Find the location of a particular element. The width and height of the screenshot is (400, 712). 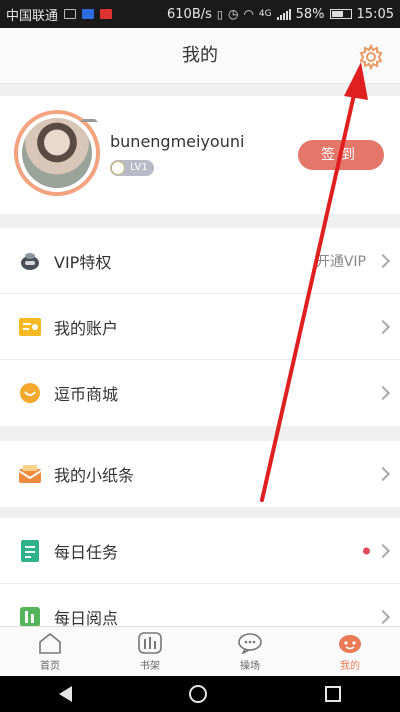

tab-label: 操场 is located at coordinates (250, 666).